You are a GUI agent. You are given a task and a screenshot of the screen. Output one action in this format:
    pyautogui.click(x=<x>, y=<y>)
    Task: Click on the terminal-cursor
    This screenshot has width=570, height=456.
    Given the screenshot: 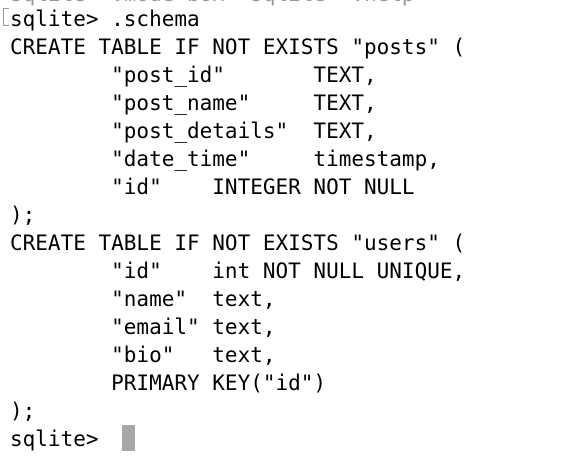 What is the action you would take?
    pyautogui.click(x=128, y=438)
    